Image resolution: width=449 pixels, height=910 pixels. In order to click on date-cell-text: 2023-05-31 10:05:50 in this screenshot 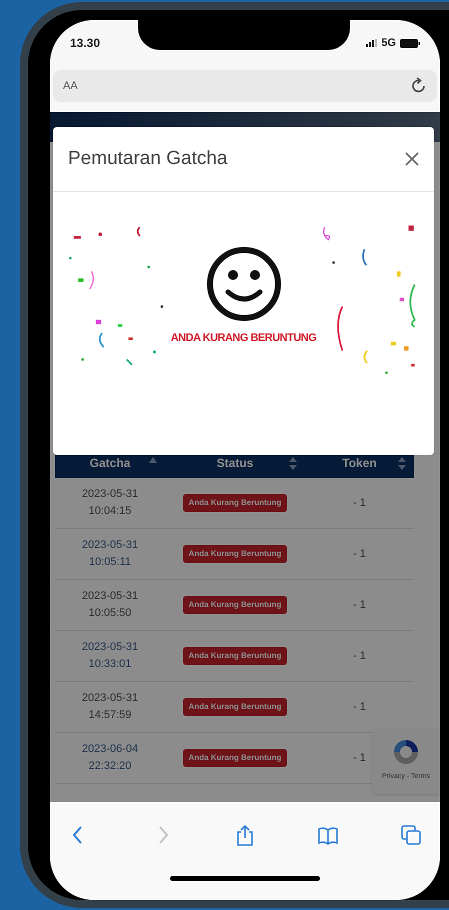, I will do `click(110, 605)`.